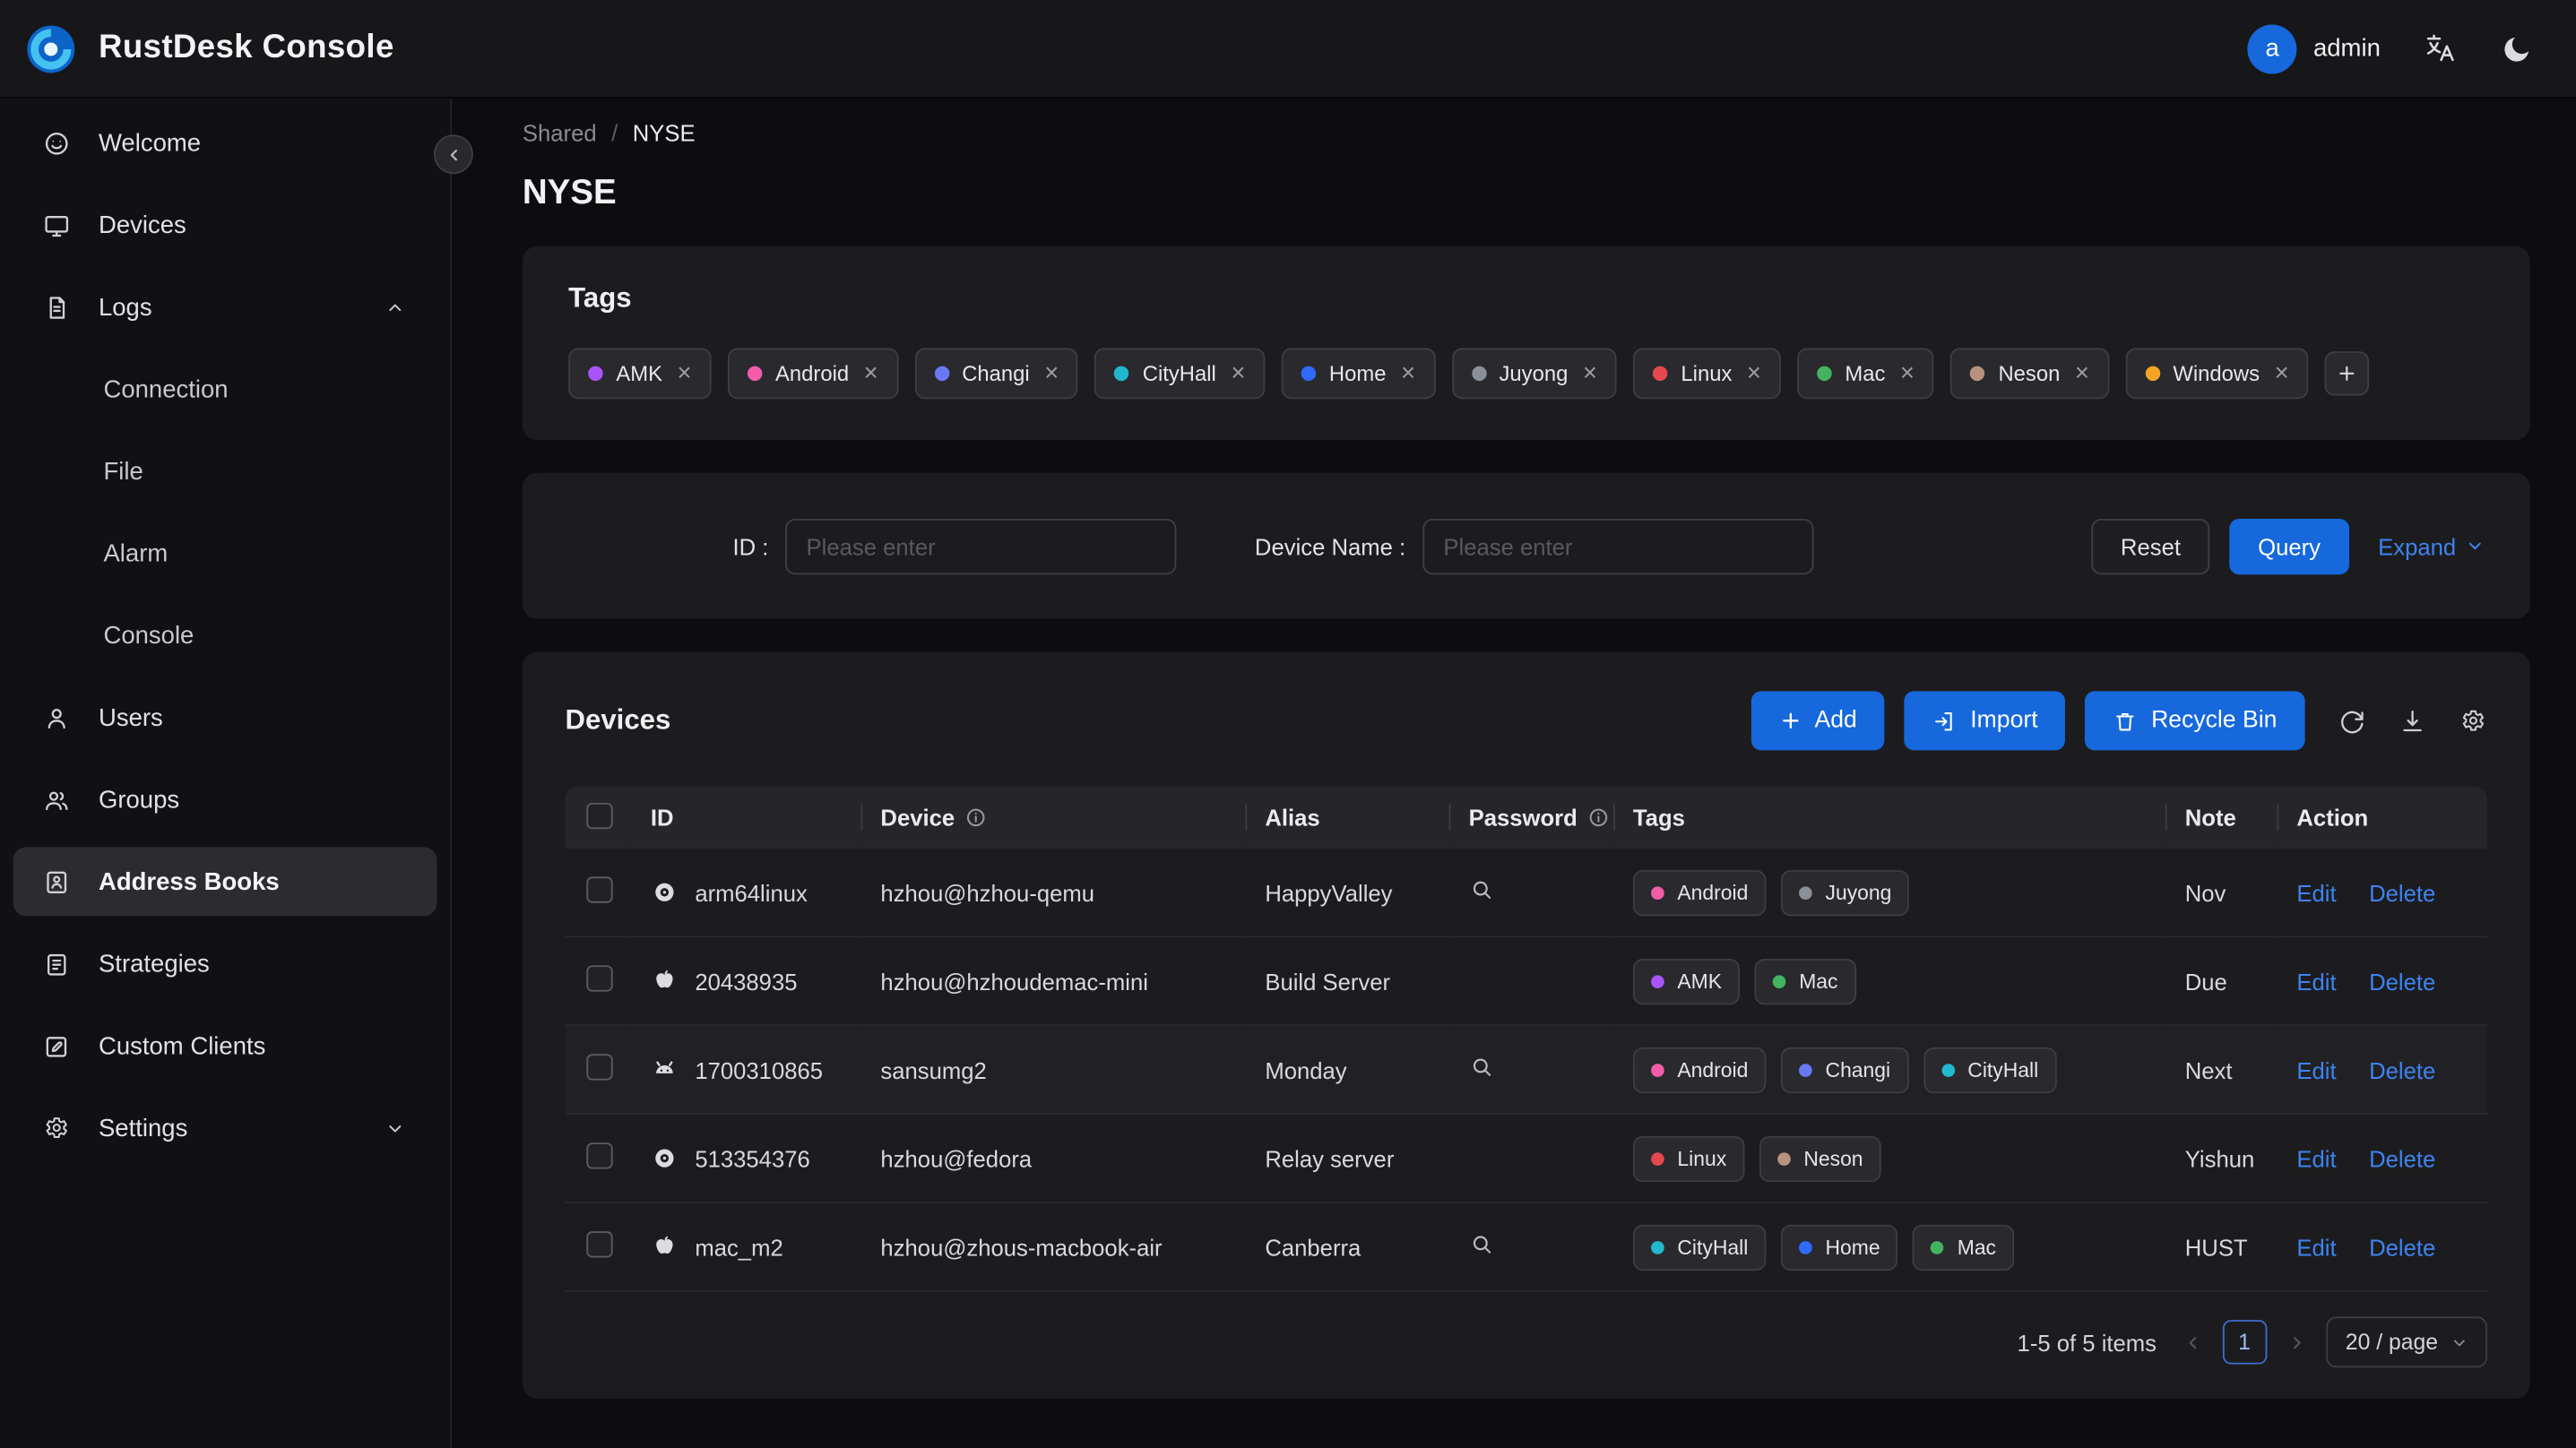 This screenshot has height=1448, width=2576. I want to click on sidebar-item-groups: Groups, so click(225, 799).